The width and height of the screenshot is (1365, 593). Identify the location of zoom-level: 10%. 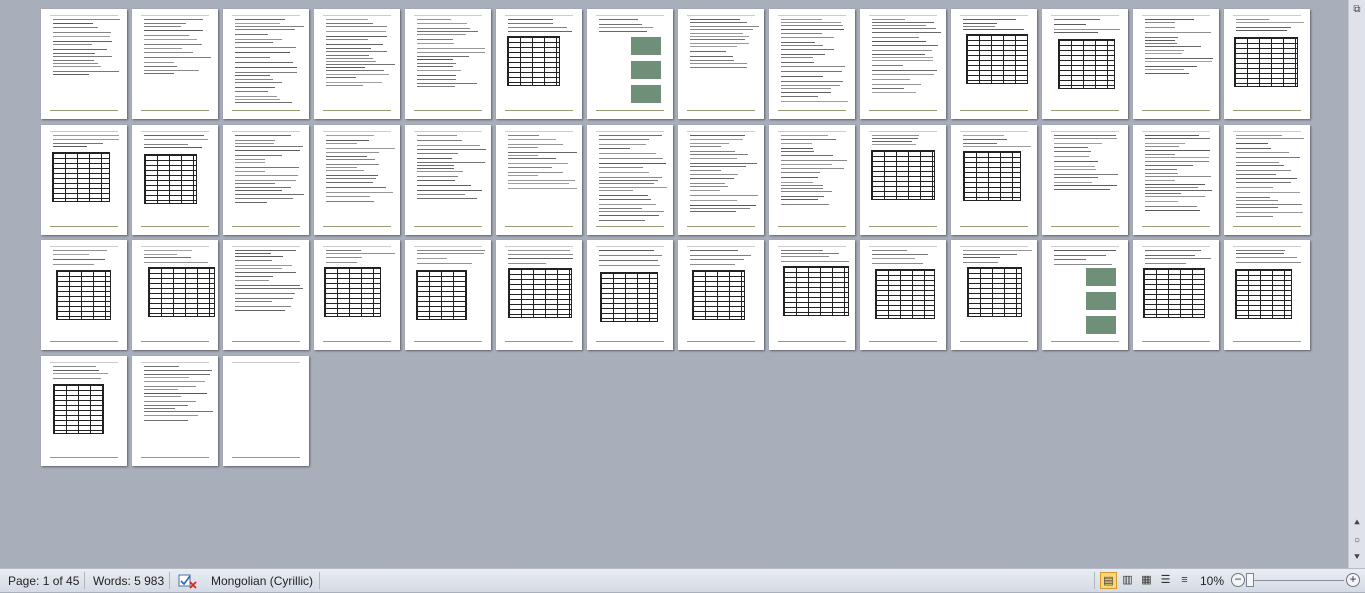
(1212, 581).